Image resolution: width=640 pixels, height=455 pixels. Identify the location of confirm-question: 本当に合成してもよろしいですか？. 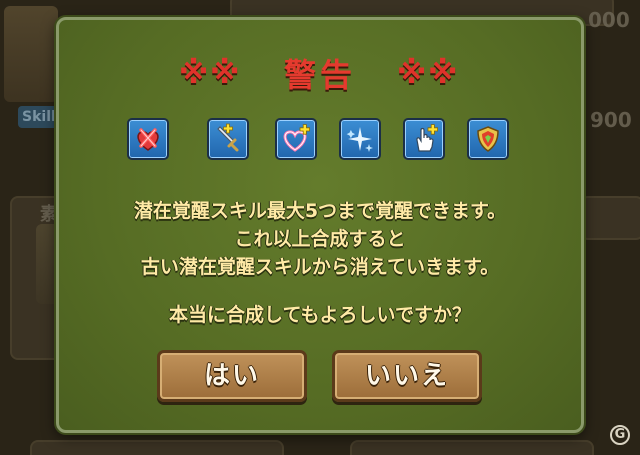
(320, 315).